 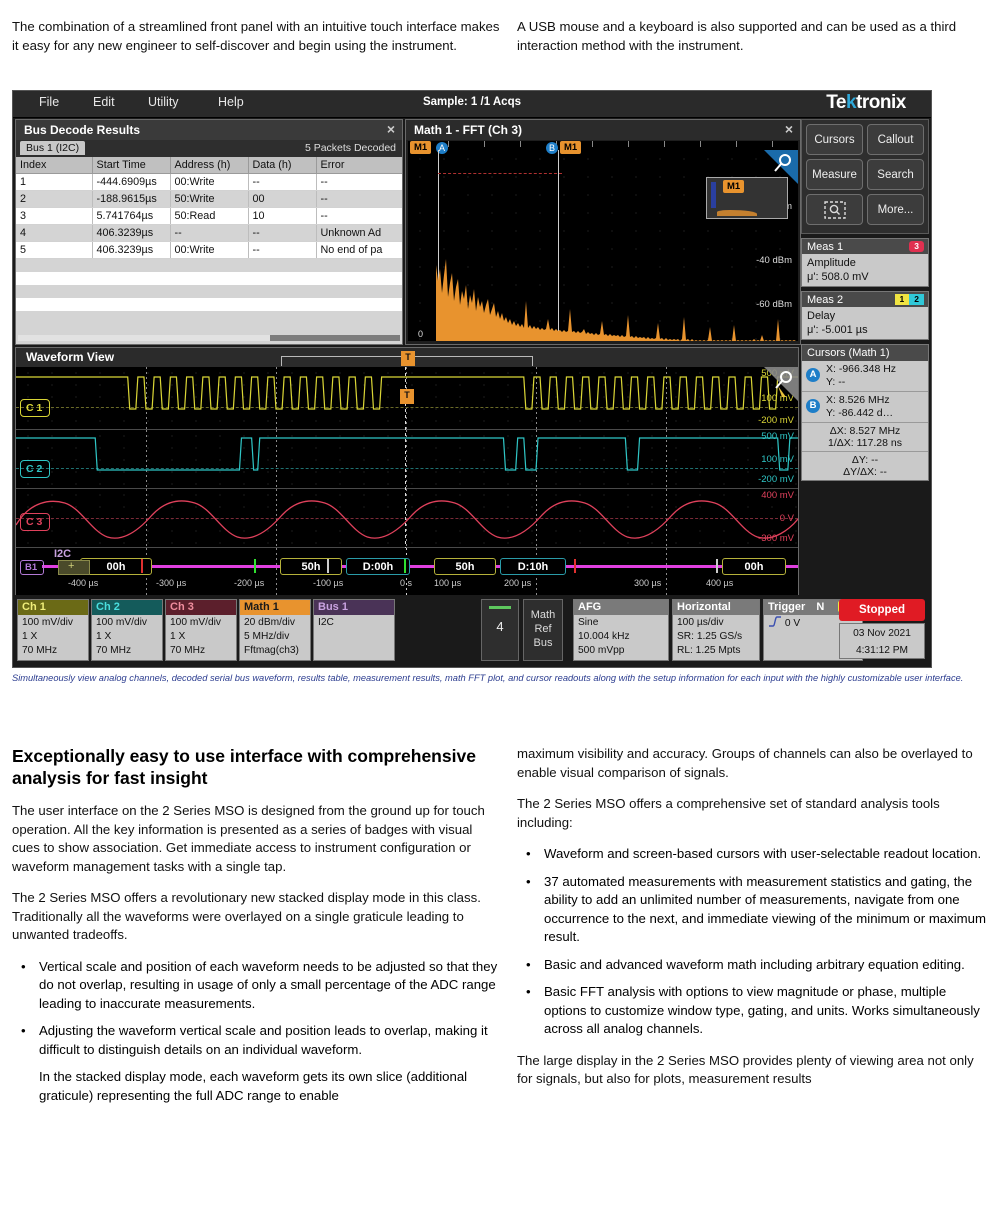 What do you see at coordinates (408, 358) in the screenshot?
I see `trigger-position-marker-top: T` at bounding box center [408, 358].